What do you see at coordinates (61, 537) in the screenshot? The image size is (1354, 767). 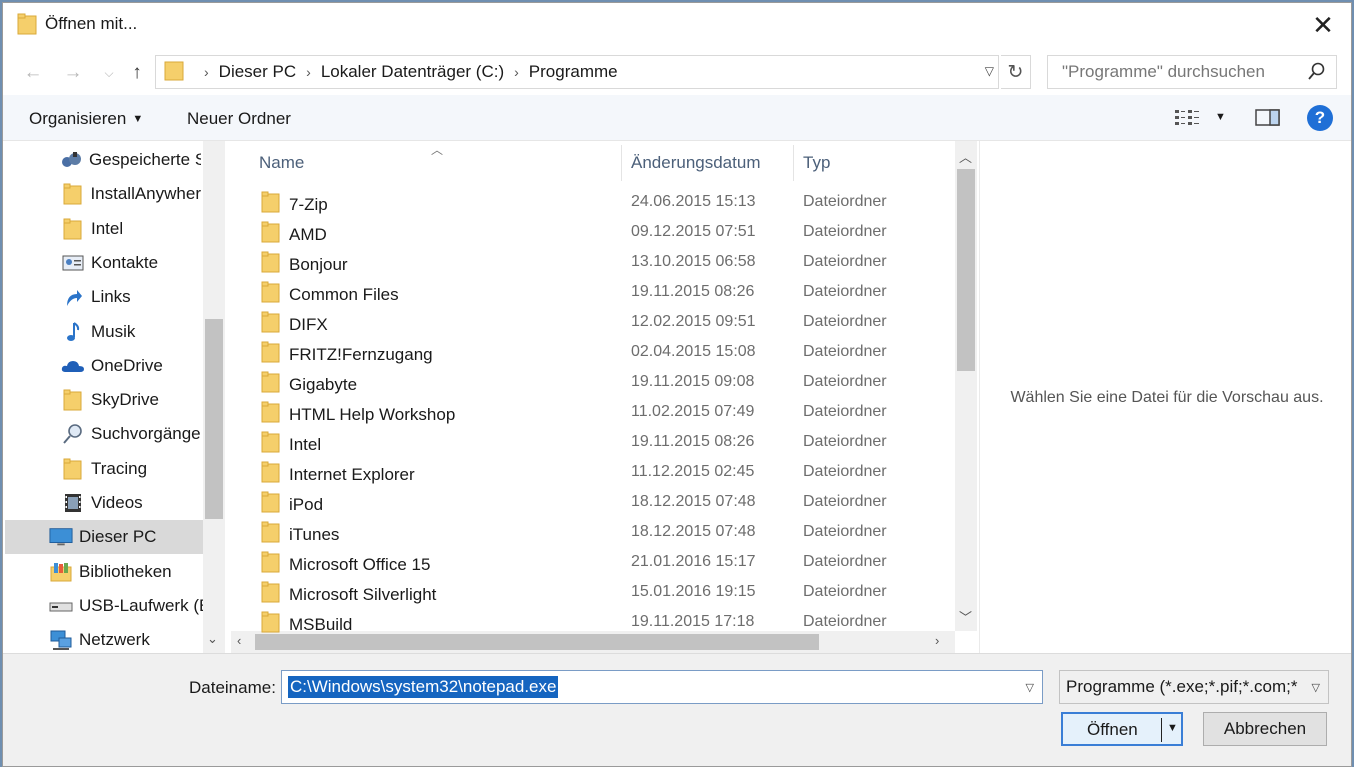 I see `computer-icon` at bounding box center [61, 537].